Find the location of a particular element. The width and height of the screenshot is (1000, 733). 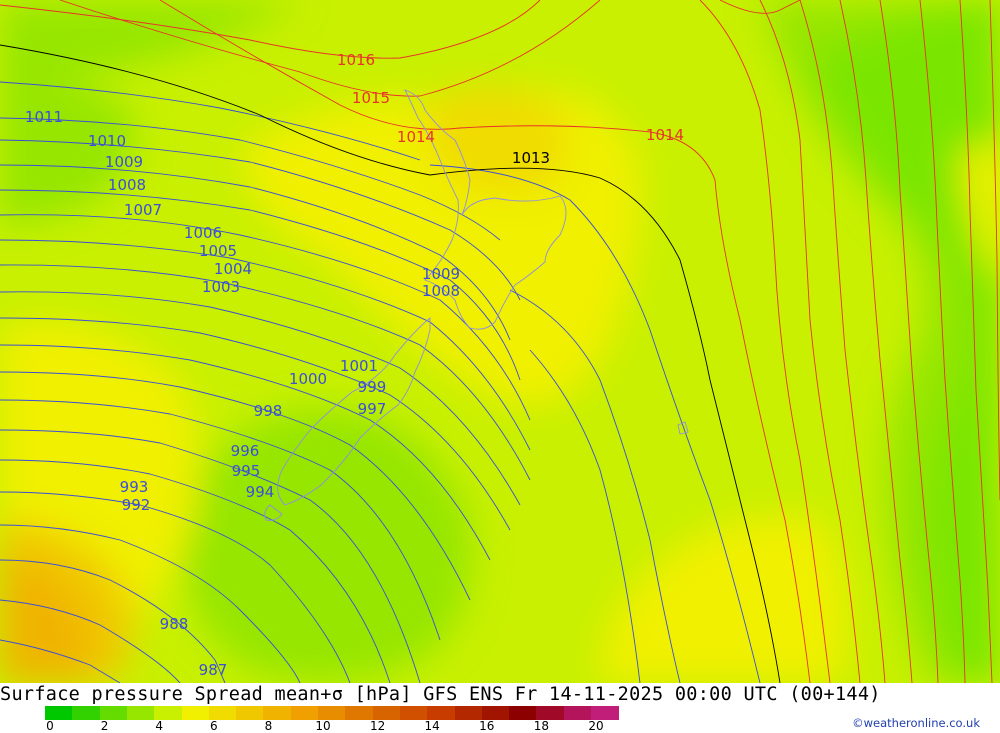

label-1010: 1010 is located at coordinates (107, 141).